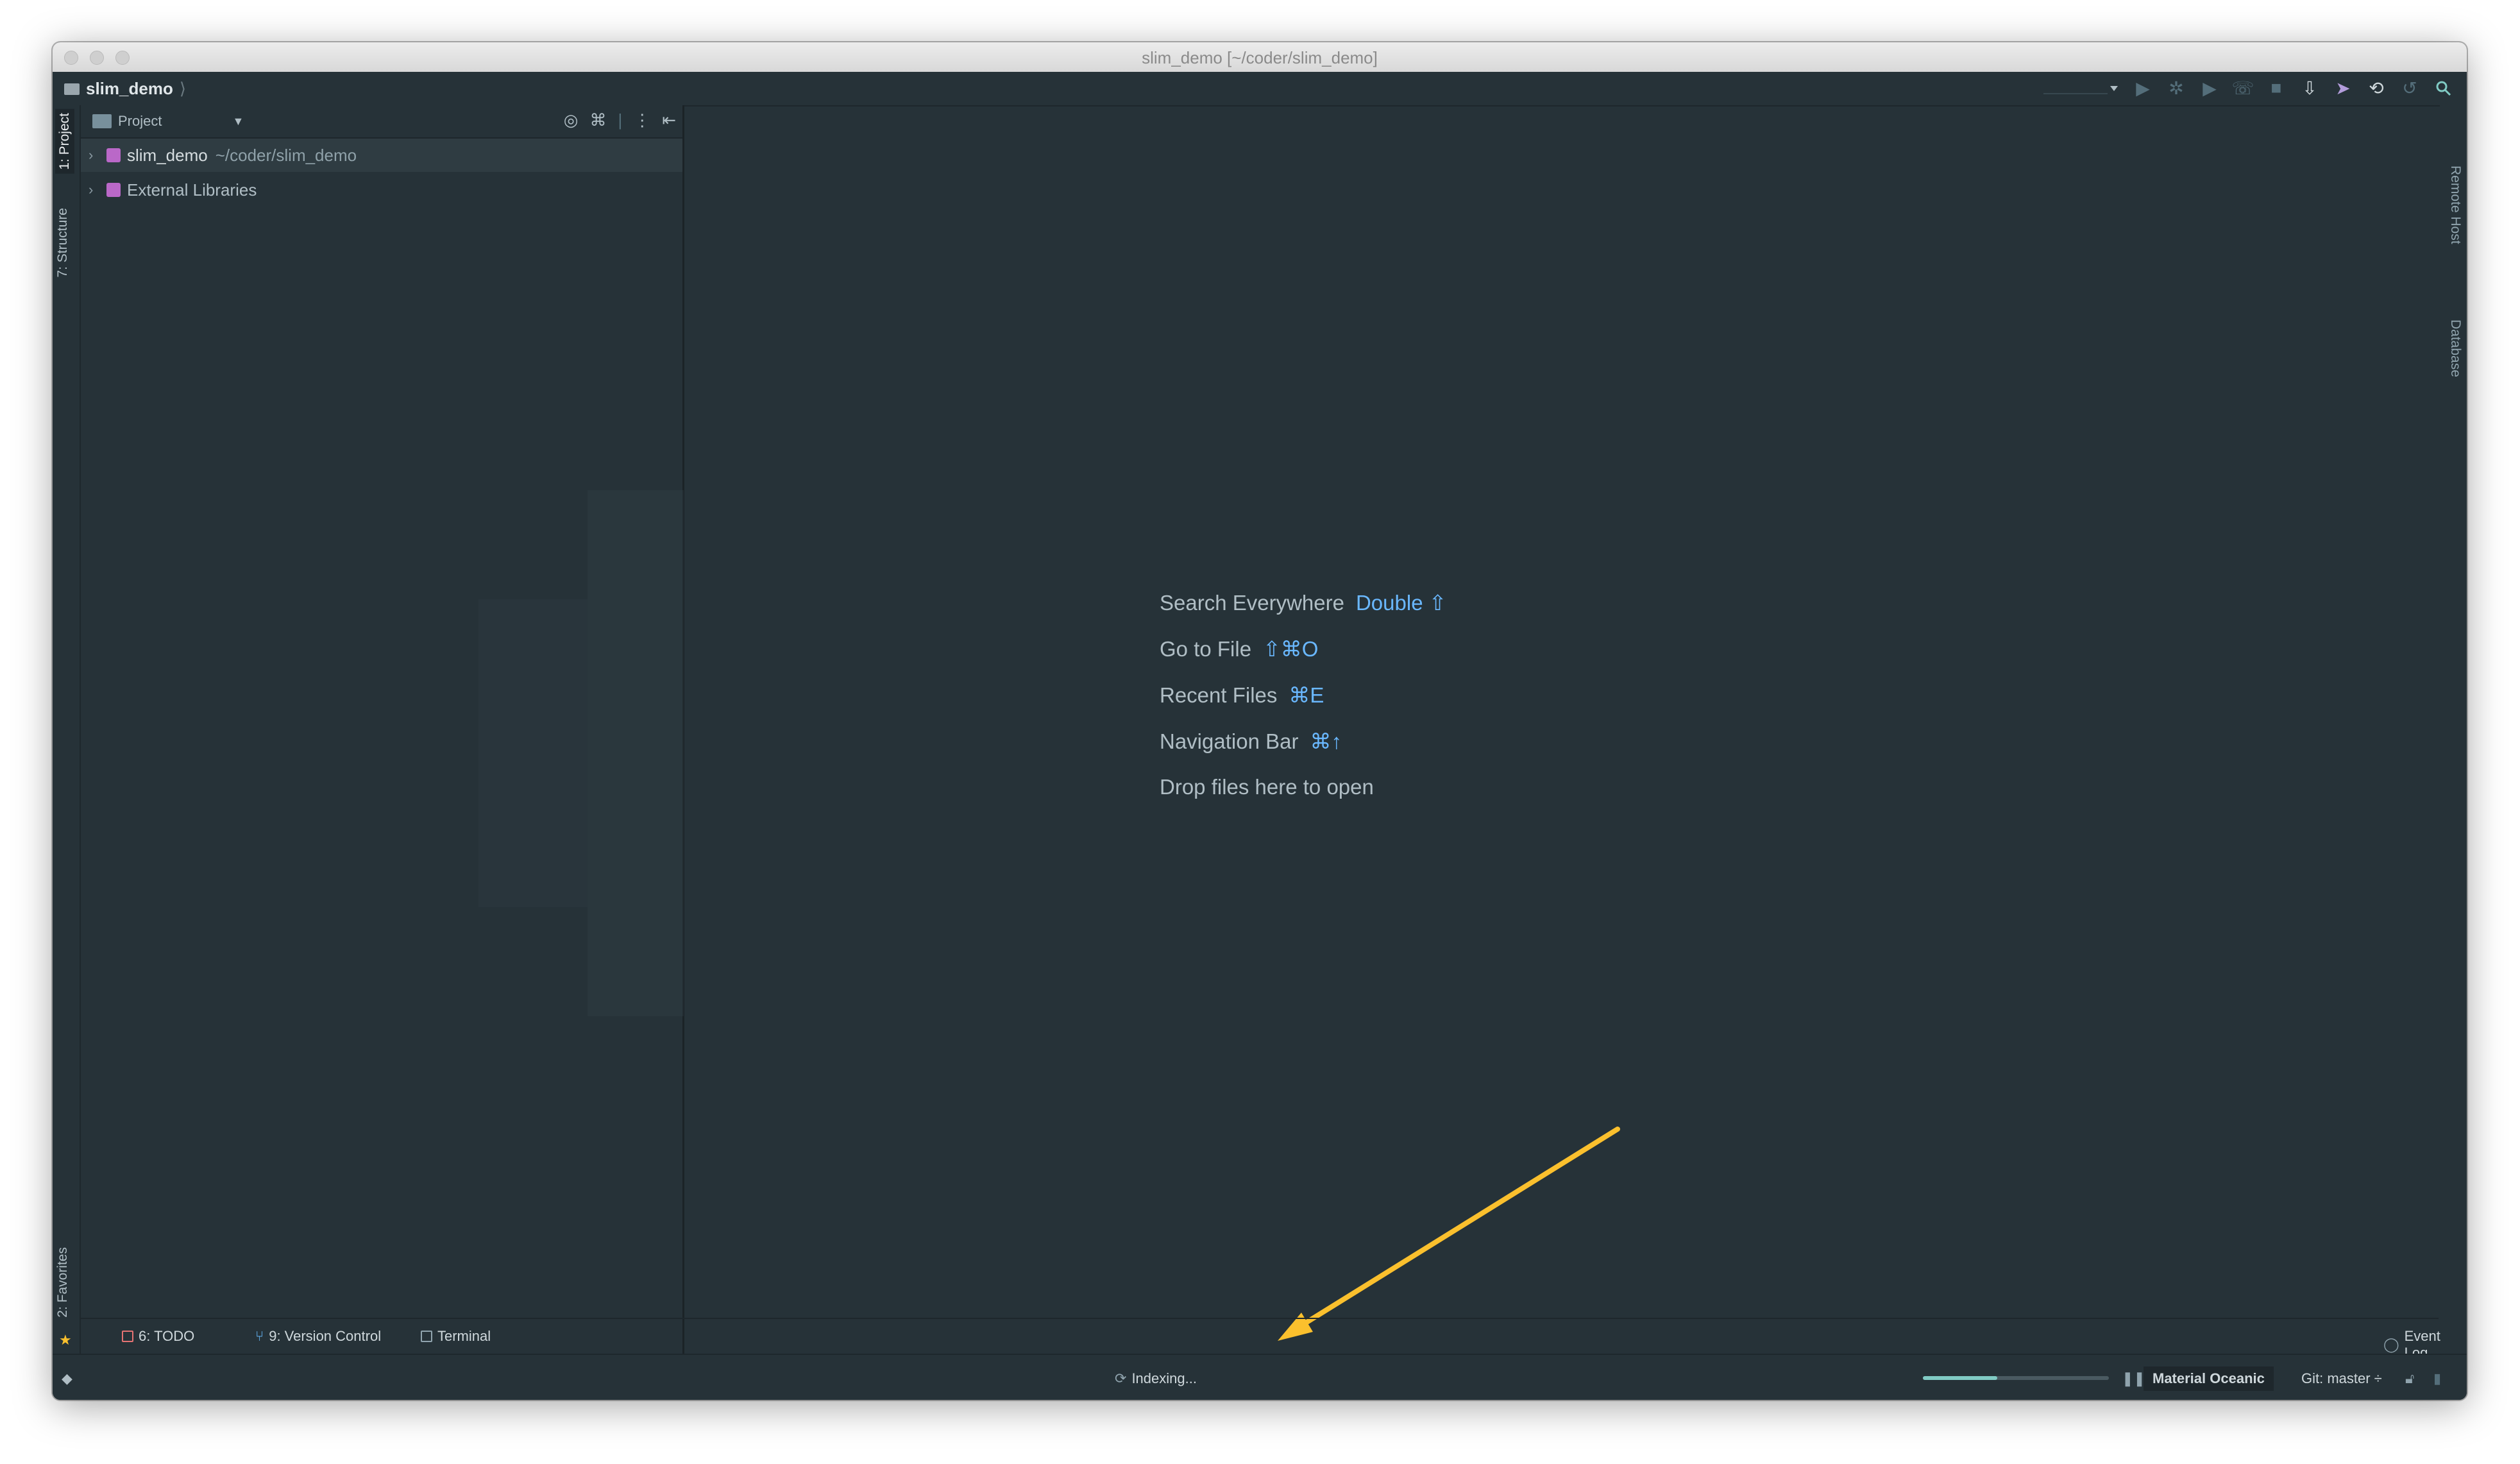 The width and height of the screenshot is (2520, 1464). I want to click on layers-icon: ◆, so click(67, 1378).